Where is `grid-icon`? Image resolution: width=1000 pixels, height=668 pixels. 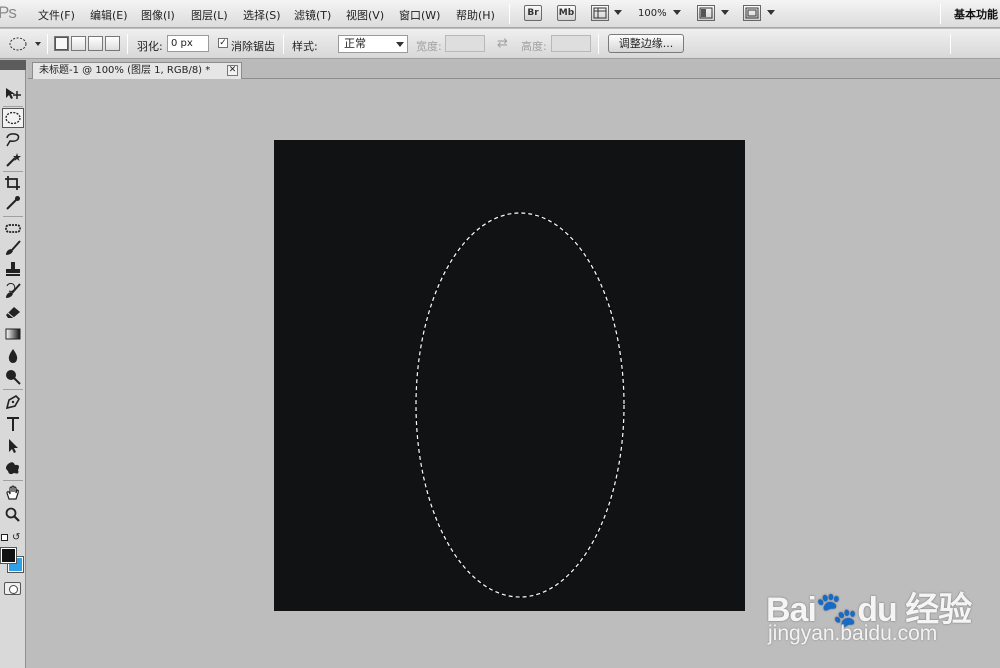 grid-icon is located at coordinates (600, 13).